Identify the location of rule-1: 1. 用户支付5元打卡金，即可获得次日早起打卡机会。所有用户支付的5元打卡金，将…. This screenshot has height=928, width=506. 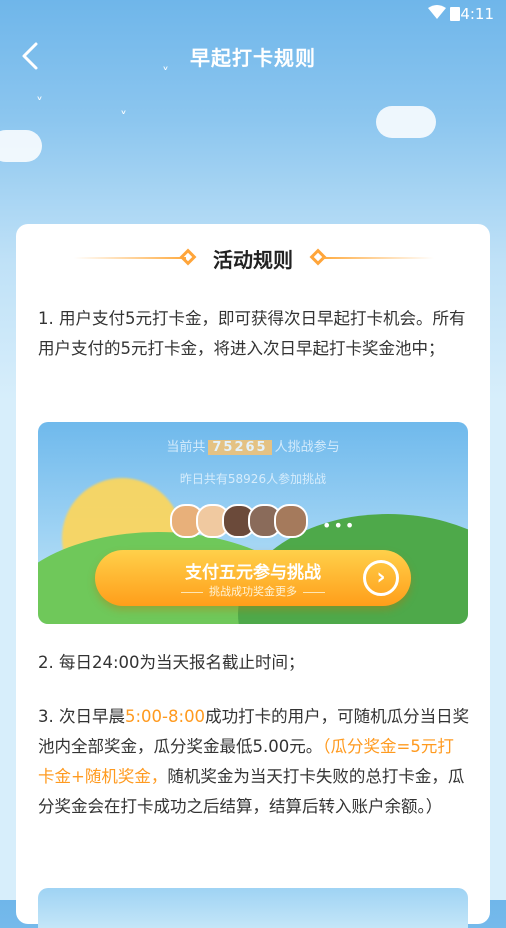
(252, 333).